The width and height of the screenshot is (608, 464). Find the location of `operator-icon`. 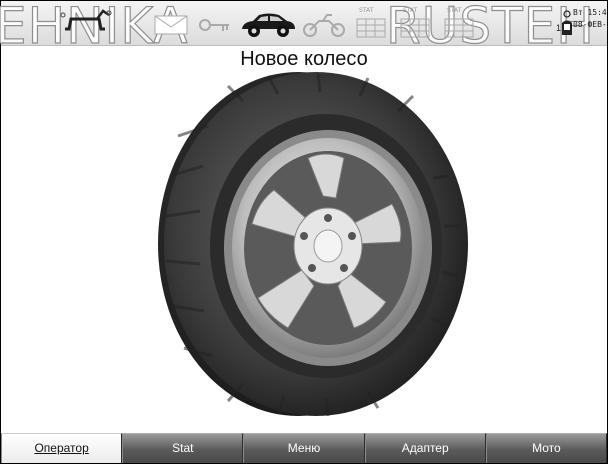

operator-icon is located at coordinates (567, 24).